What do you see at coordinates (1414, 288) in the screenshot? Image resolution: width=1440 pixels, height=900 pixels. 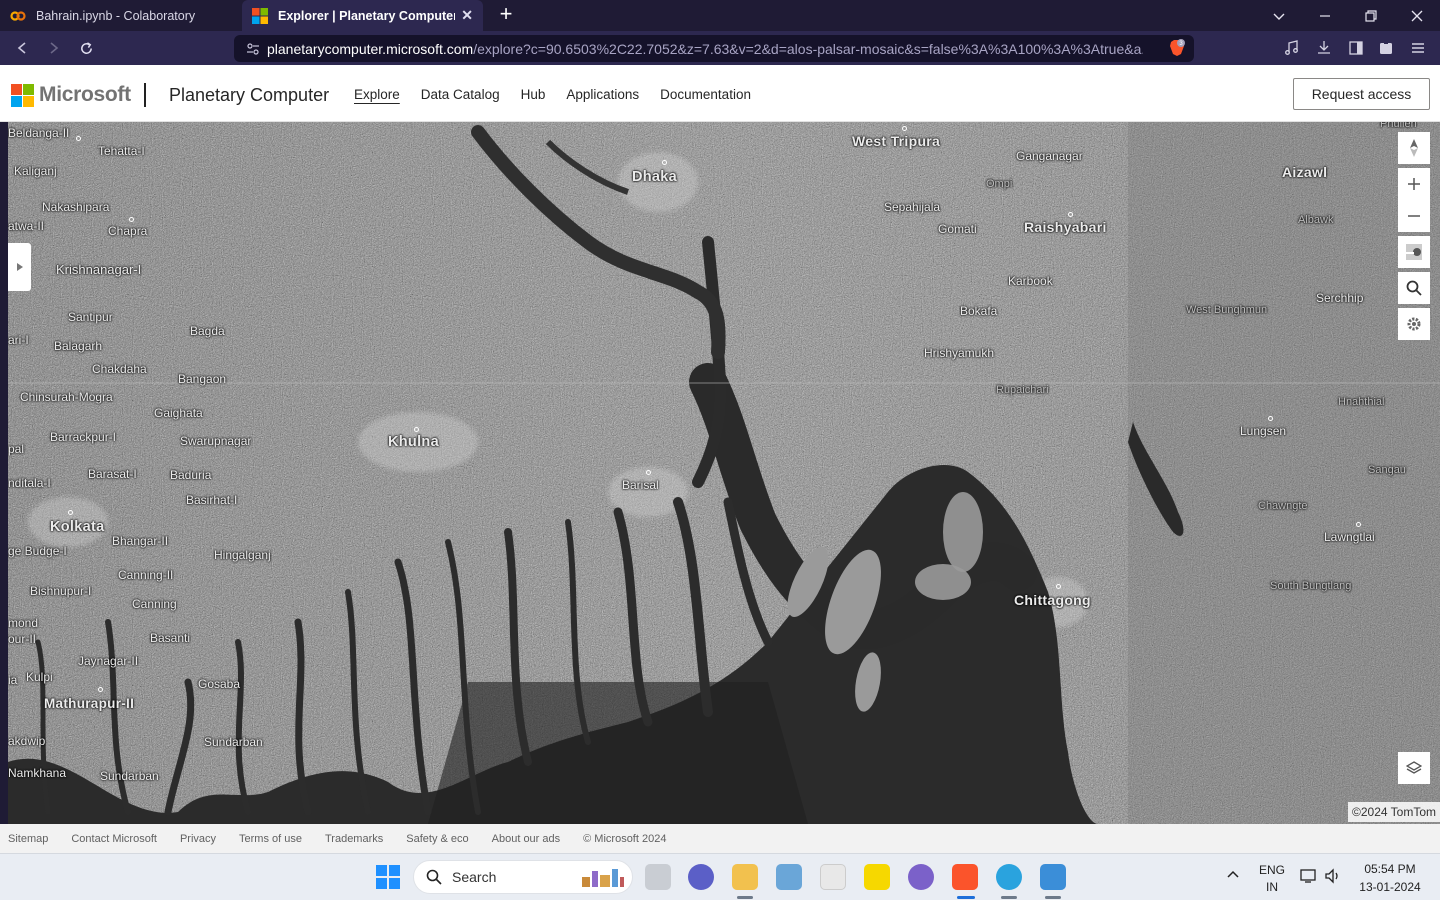 I see `map-search-button` at bounding box center [1414, 288].